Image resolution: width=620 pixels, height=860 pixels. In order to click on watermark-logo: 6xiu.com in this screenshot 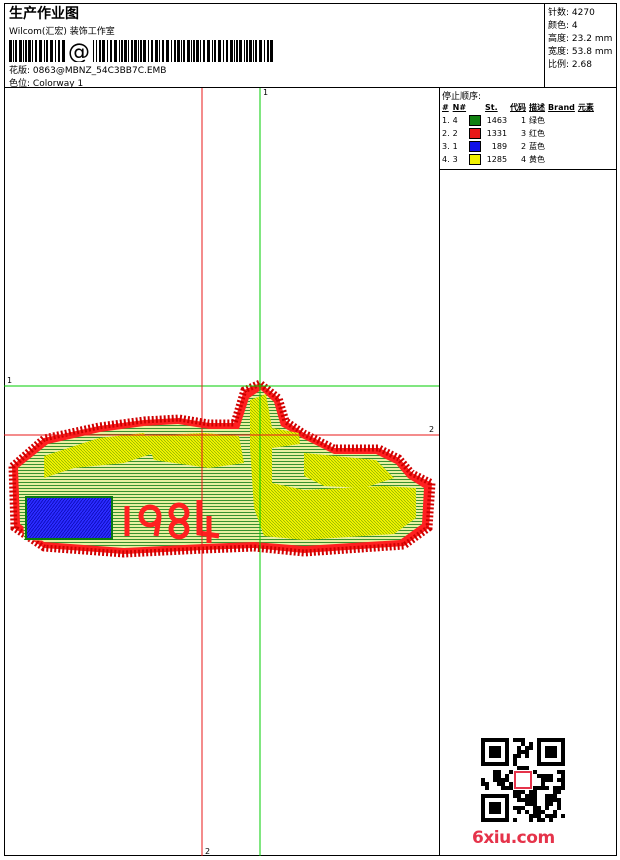, I will do `click(513, 838)`.